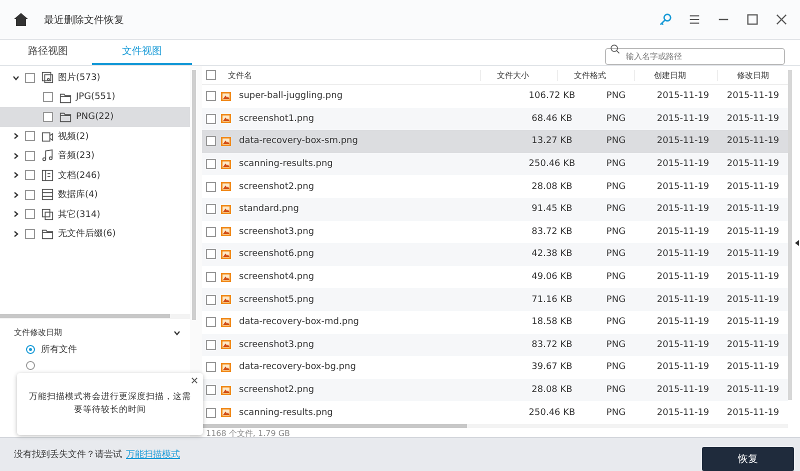  I want to click on tree-item: 文档(246), so click(95, 175).